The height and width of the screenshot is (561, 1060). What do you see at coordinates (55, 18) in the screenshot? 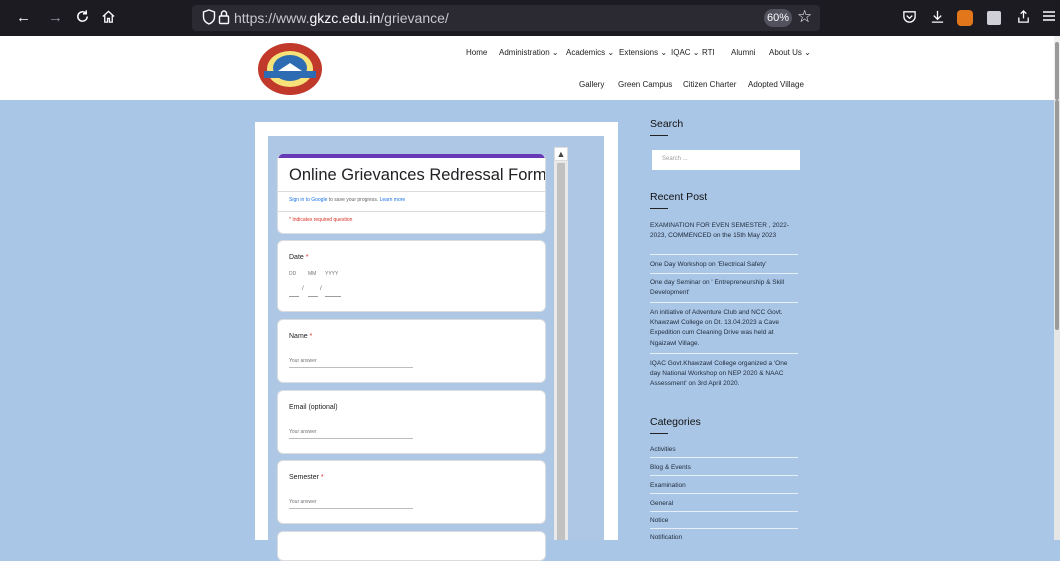
I see `forward-arrow-icon: →` at bounding box center [55, 18].